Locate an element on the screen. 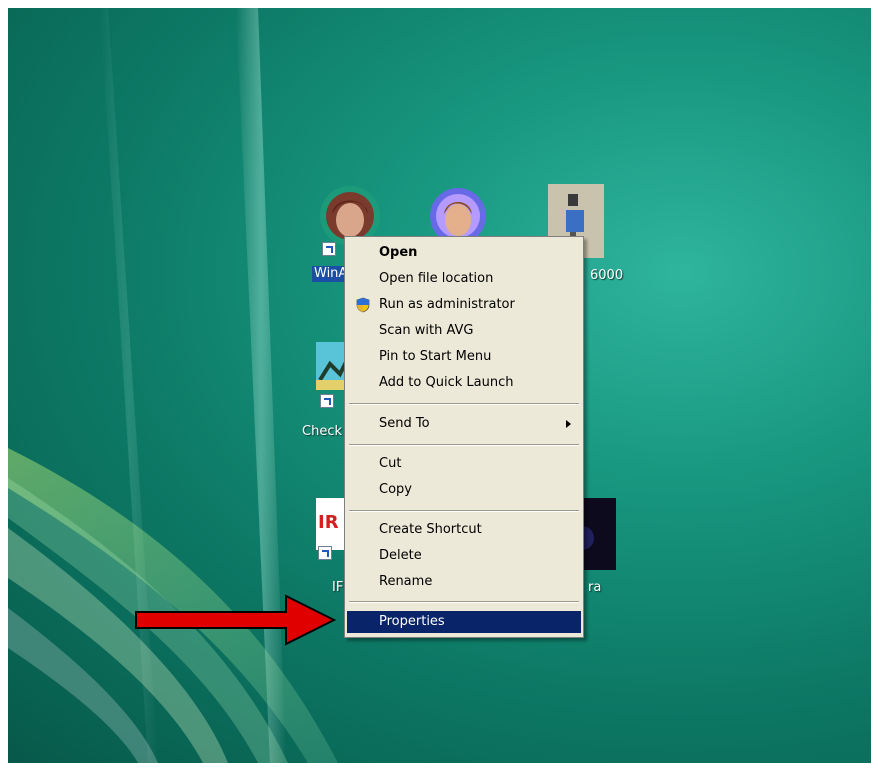 Image resolution: width=878 pixels, height=769 pixels. menu-item-label: Cut is located at coordinates (390, 463).